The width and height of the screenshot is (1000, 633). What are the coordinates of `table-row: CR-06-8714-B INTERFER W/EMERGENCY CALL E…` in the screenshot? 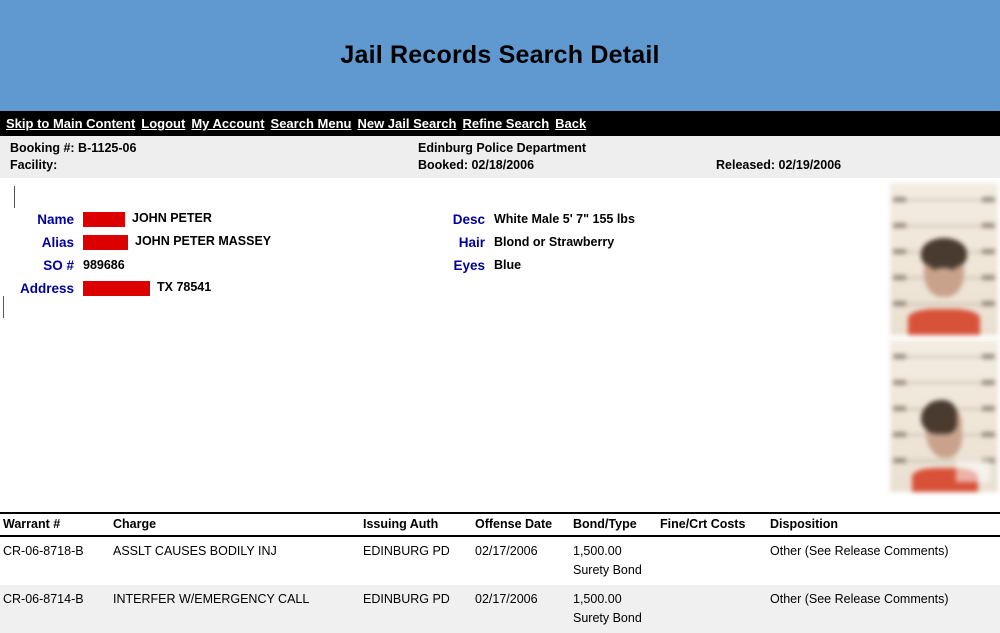 It's located at (500, 608).